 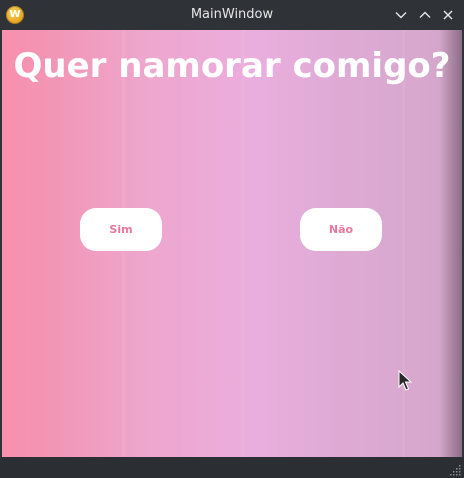 I want to click on chevron-up-icon, so click(x=425, y=14).